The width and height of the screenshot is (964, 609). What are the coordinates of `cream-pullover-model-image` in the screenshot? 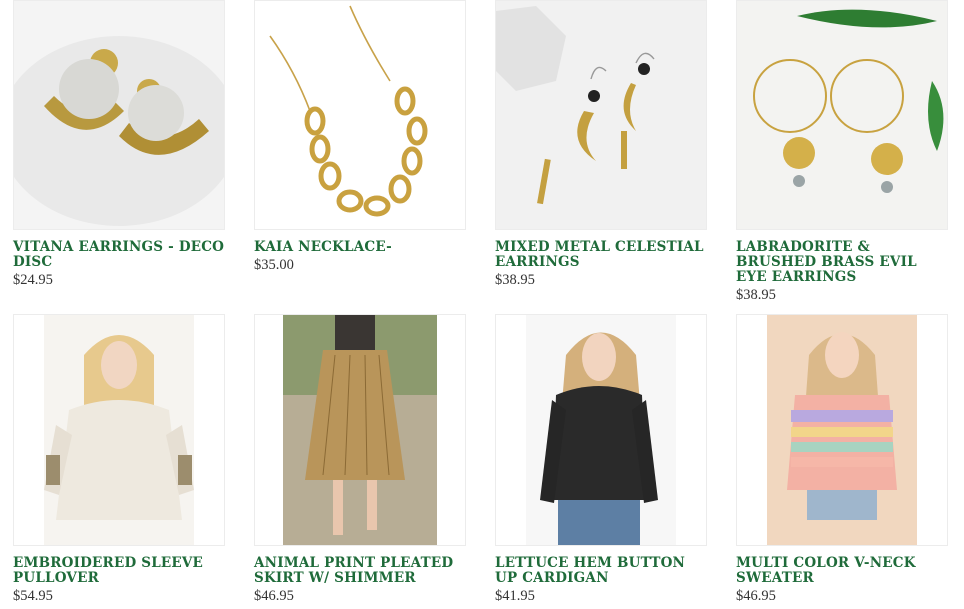 It's located at (119, 430).